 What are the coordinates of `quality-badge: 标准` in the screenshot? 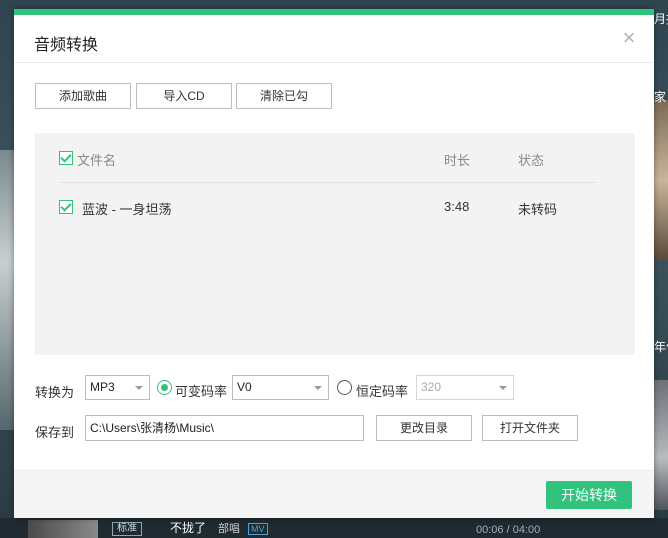 It's located at (127, 529).